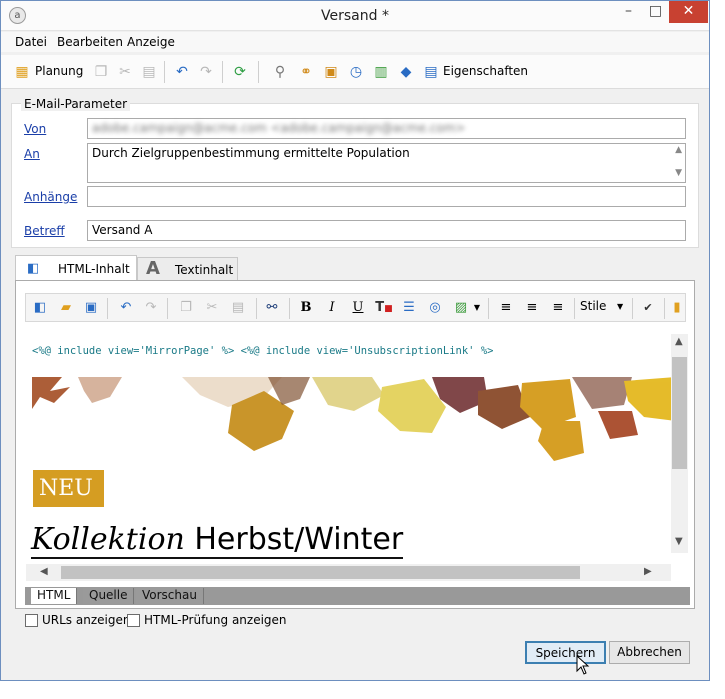 Image resolution: width=725 pixels, height=699 pixels. I want to click on refresh-icon: ⟳, so click(240, 72).